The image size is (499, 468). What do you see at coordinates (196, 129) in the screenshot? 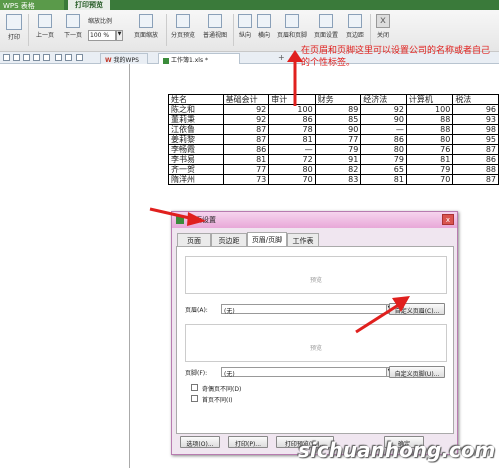
I see `table-cell: 江依鲁` at bounding box center [196, 129].